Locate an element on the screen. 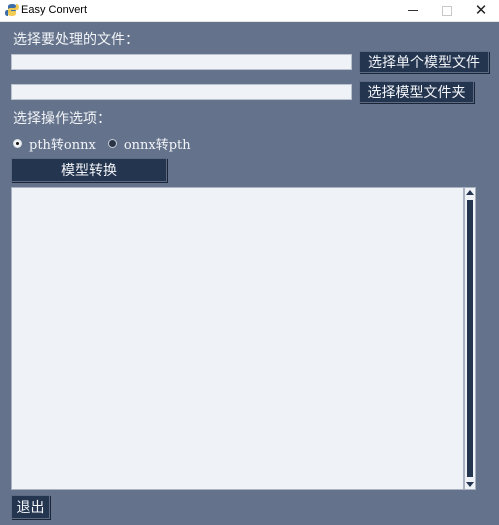 The image size is (499, 525). minimize-icon is located at coordinates (413, 10).